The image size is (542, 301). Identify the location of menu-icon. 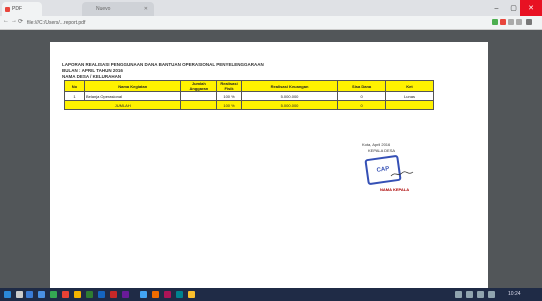
(529, 22).